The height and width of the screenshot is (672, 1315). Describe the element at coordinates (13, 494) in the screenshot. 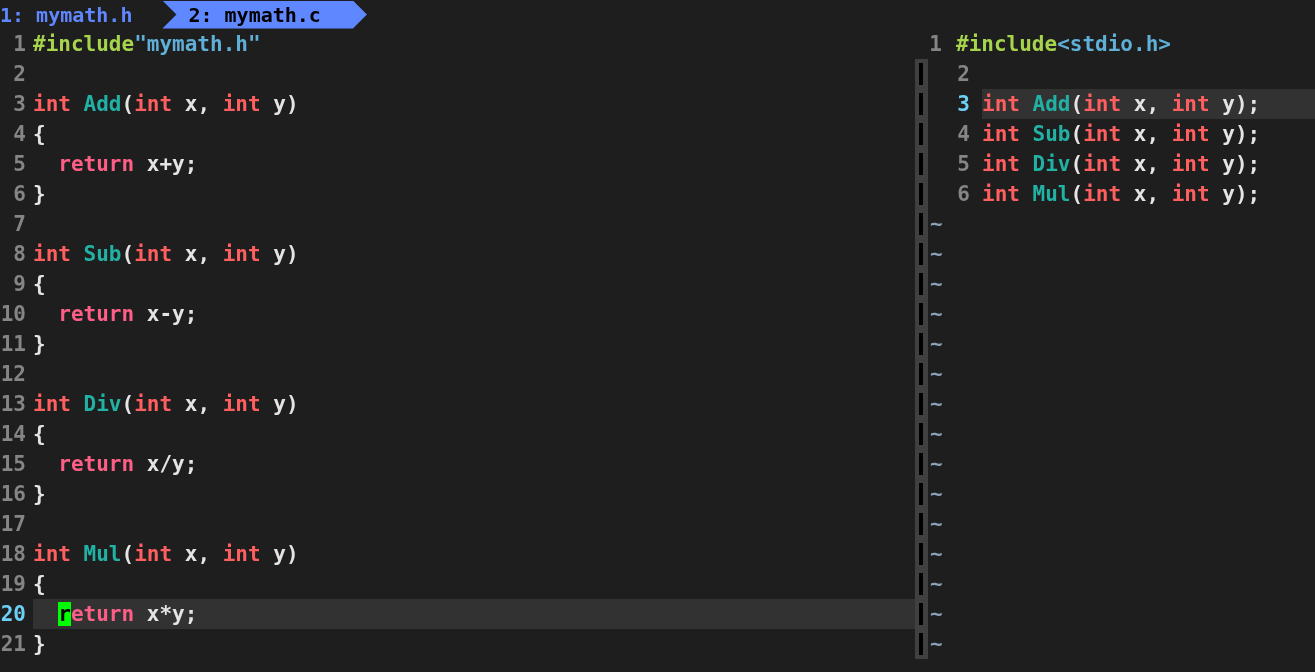

I see `line-number: 16` at that location.